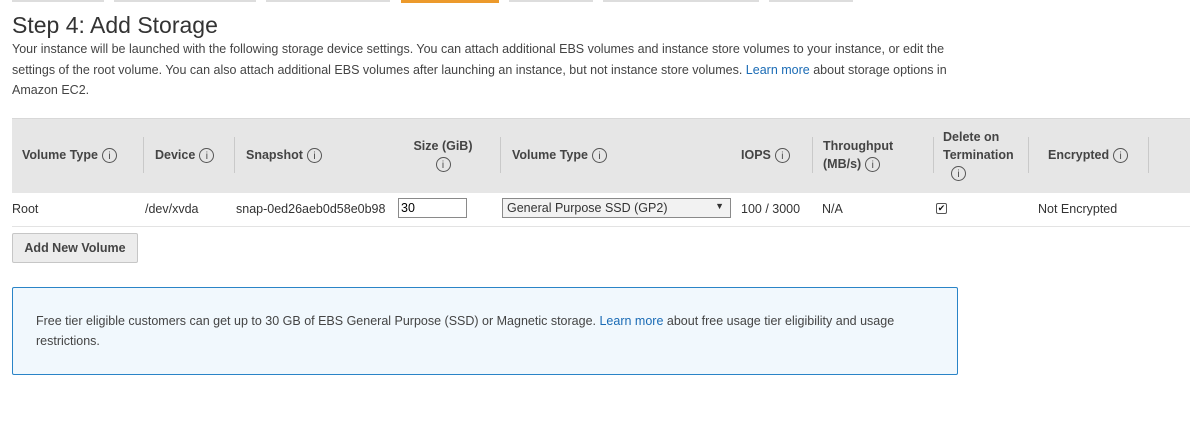 The image size is (1200, 429). What do you see at coordinates (756, 155) in the screenshot?
I see `header-label: IOPS` at bounding box center [756, 155].